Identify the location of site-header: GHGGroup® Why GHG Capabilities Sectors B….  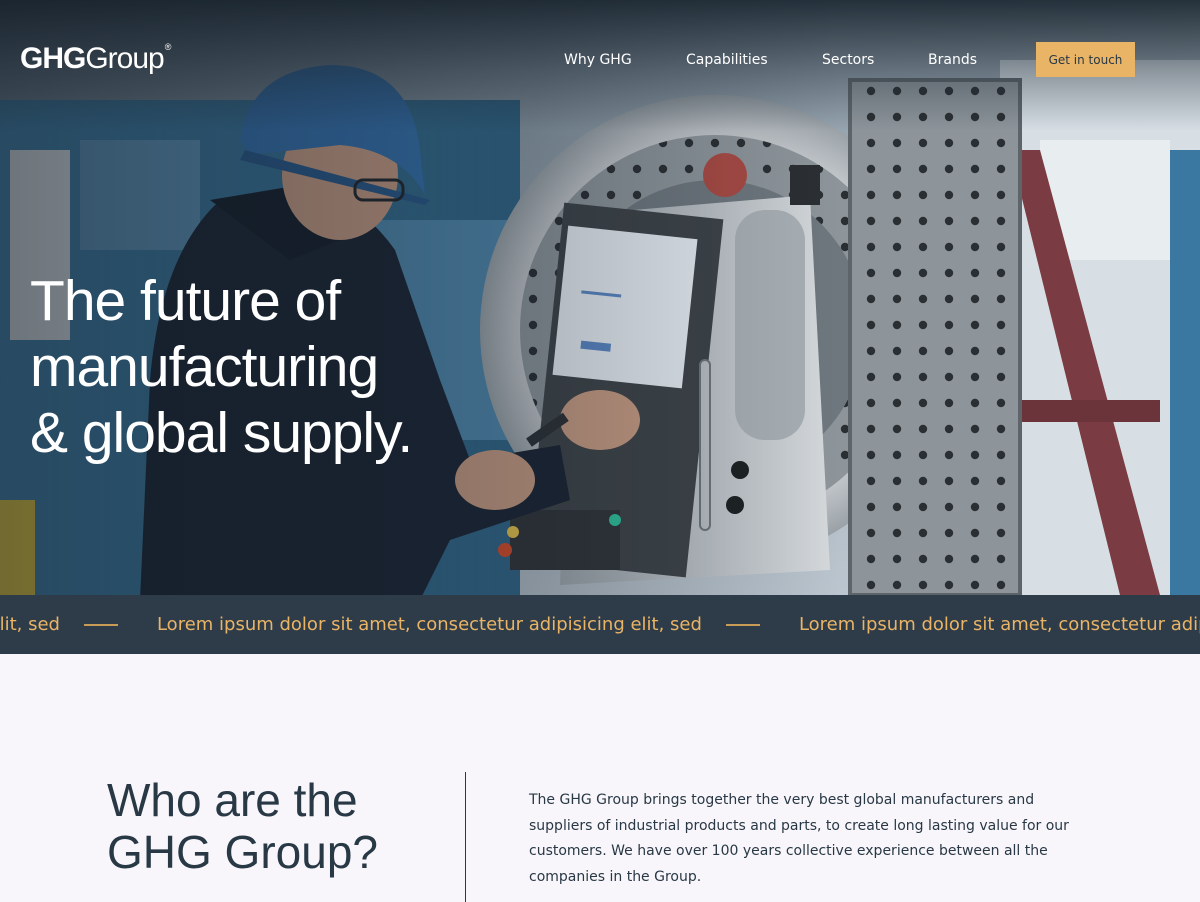
(600, 60).